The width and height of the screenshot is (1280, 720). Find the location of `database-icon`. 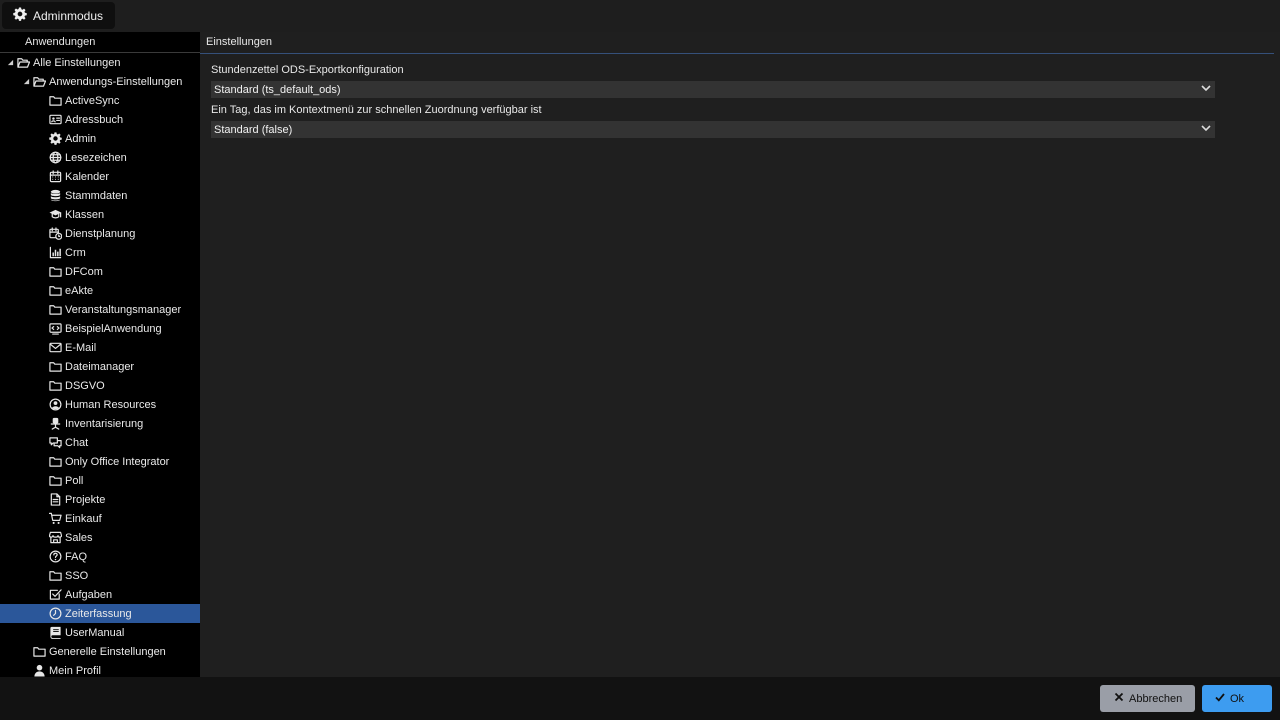

database-icon is located at coordinates (55, 196).